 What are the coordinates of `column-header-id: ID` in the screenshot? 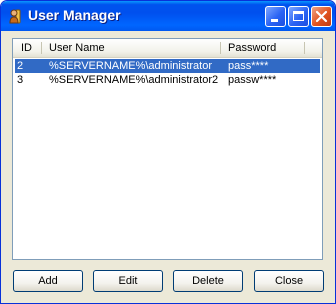 It's located at (26, 48).